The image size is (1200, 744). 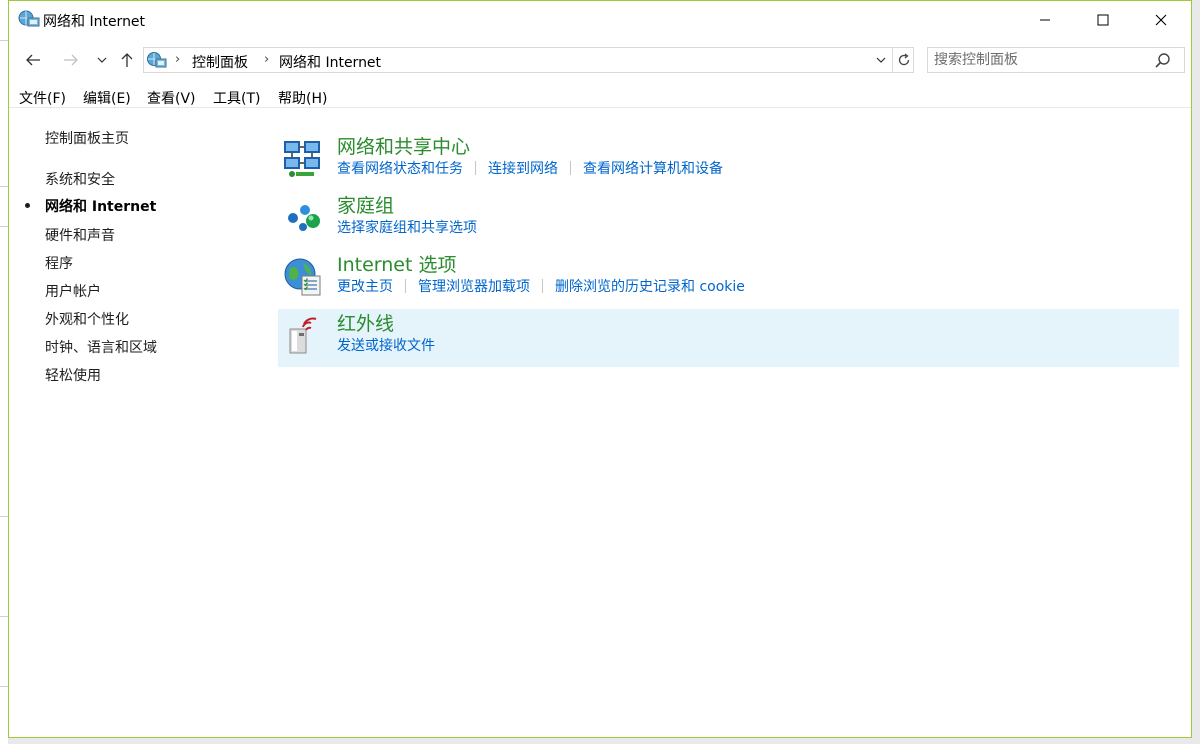 What do you see at coordinates (1163, 61) in the screenshot?
I see `search-icon` at bounding box center [1163, 61].